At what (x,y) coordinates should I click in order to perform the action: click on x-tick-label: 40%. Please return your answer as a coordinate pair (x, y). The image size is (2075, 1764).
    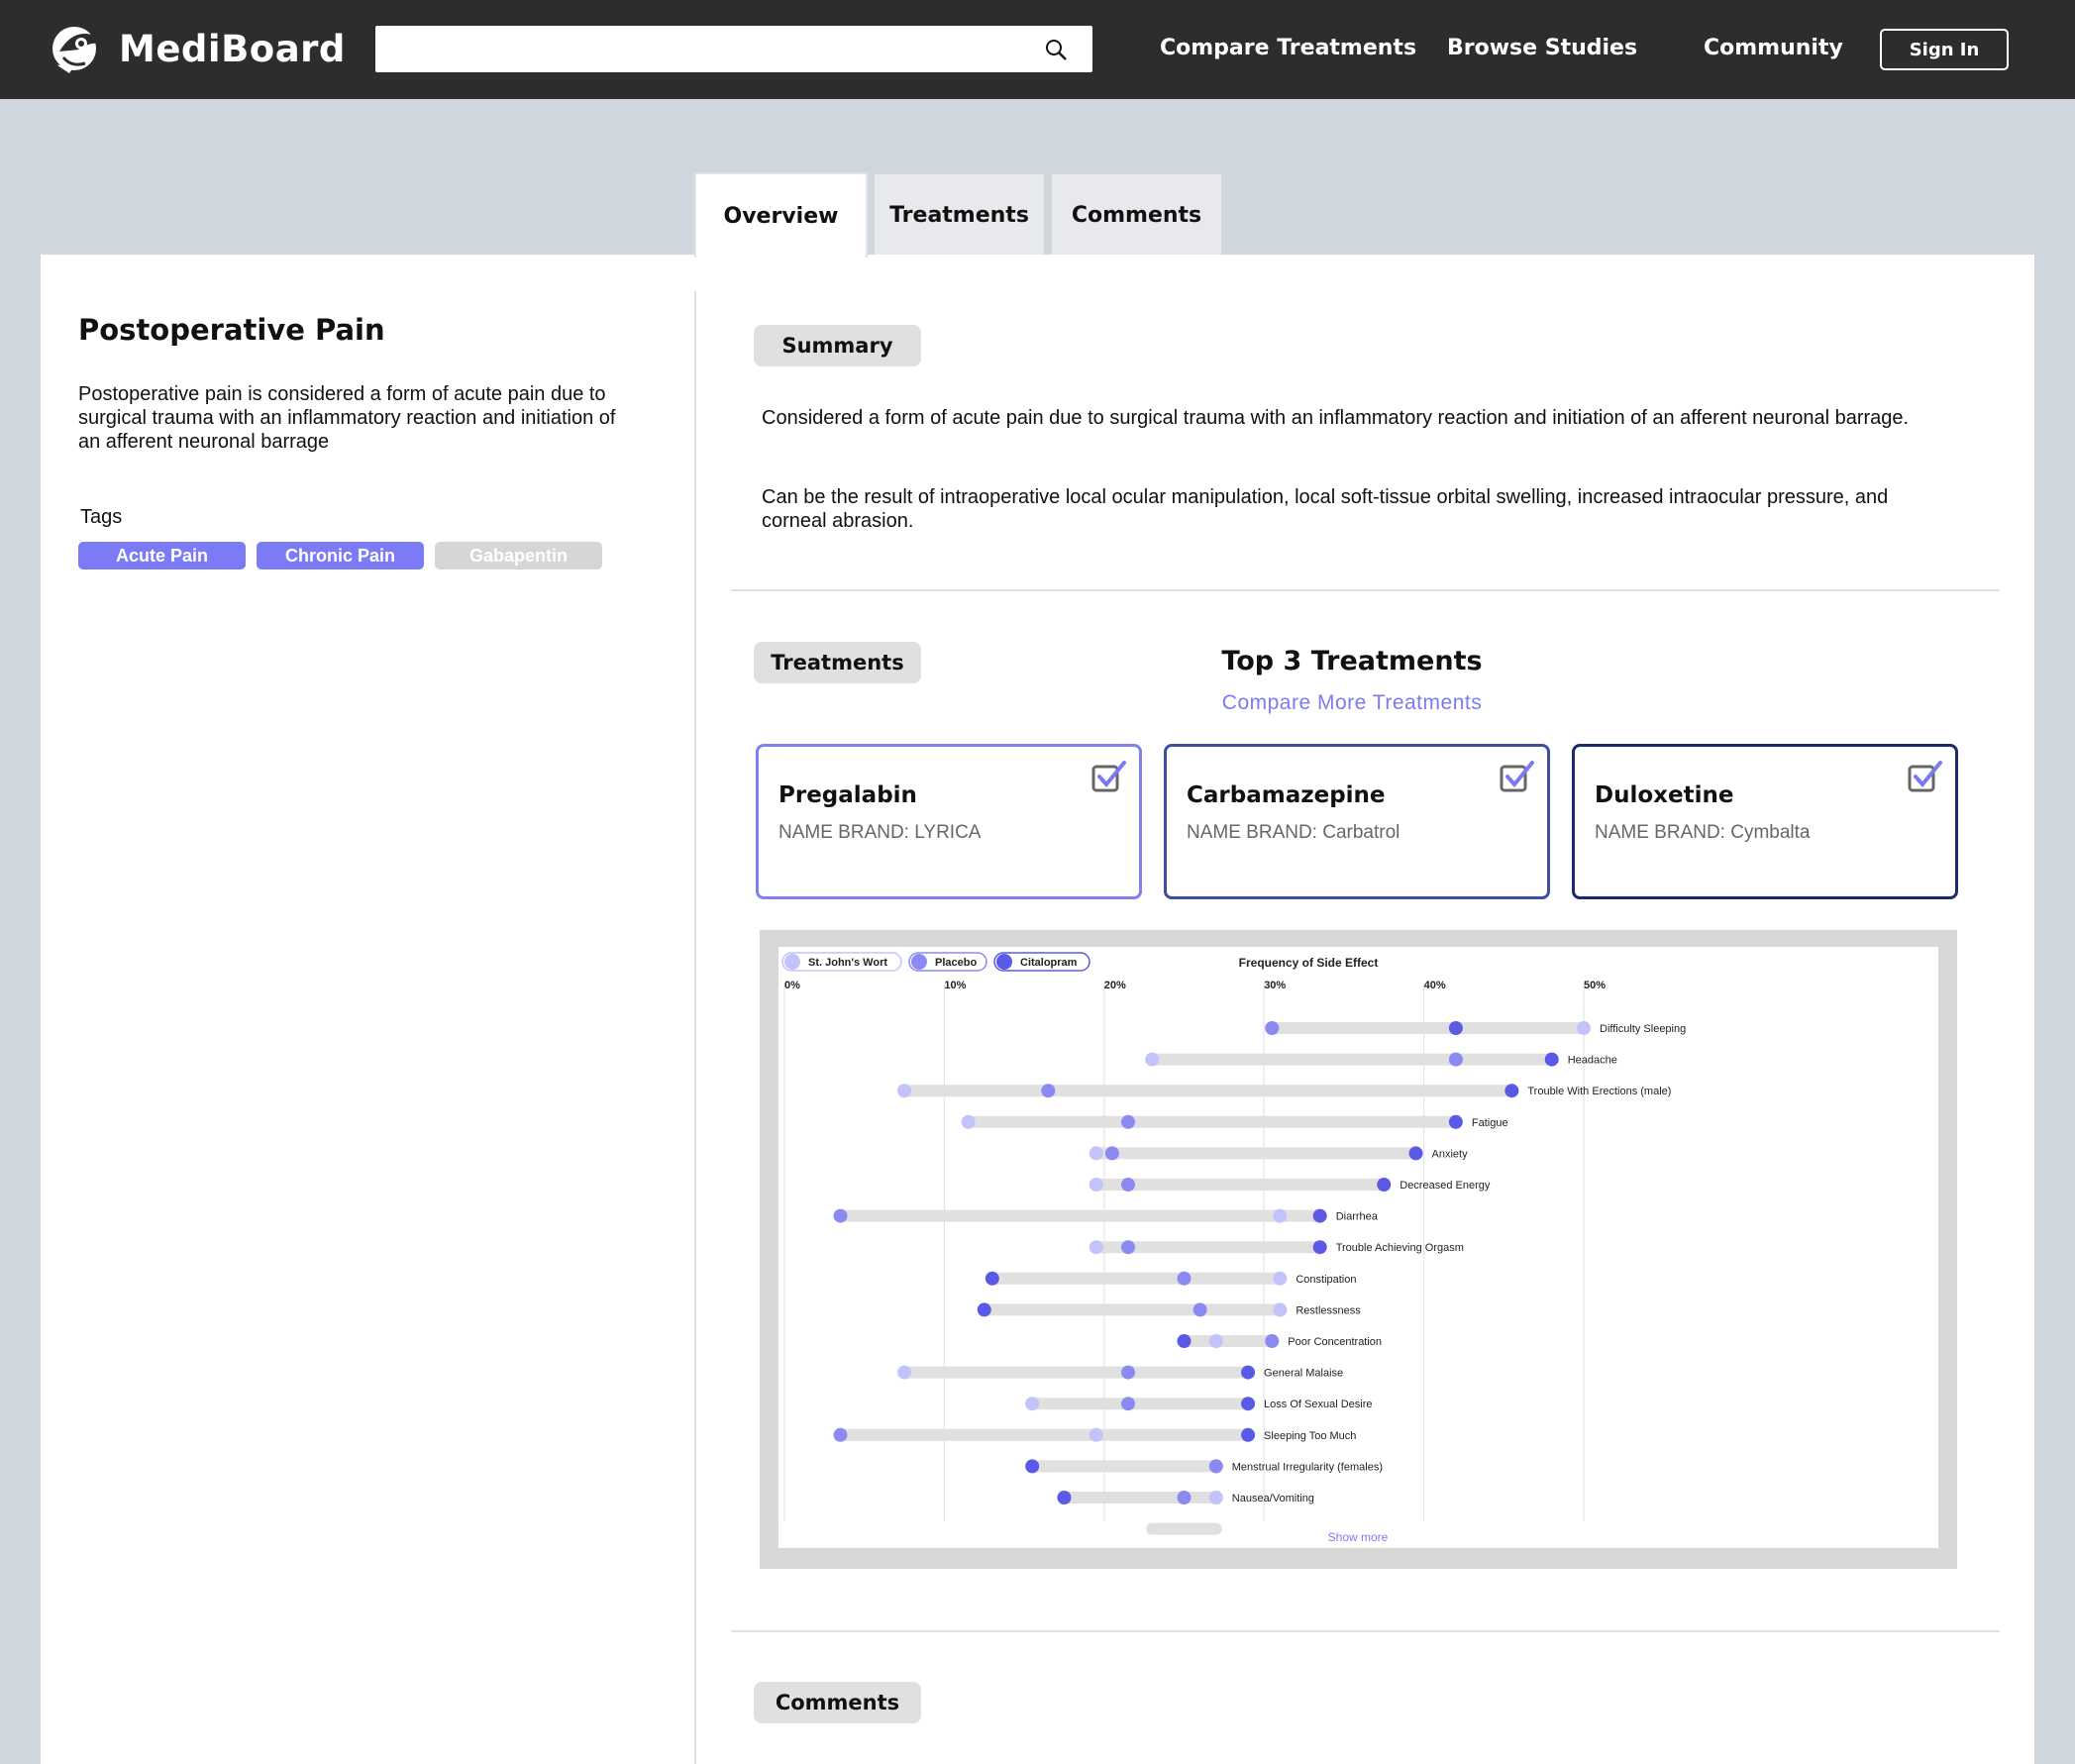
    Looking at the image, I should click on (1435, 985).